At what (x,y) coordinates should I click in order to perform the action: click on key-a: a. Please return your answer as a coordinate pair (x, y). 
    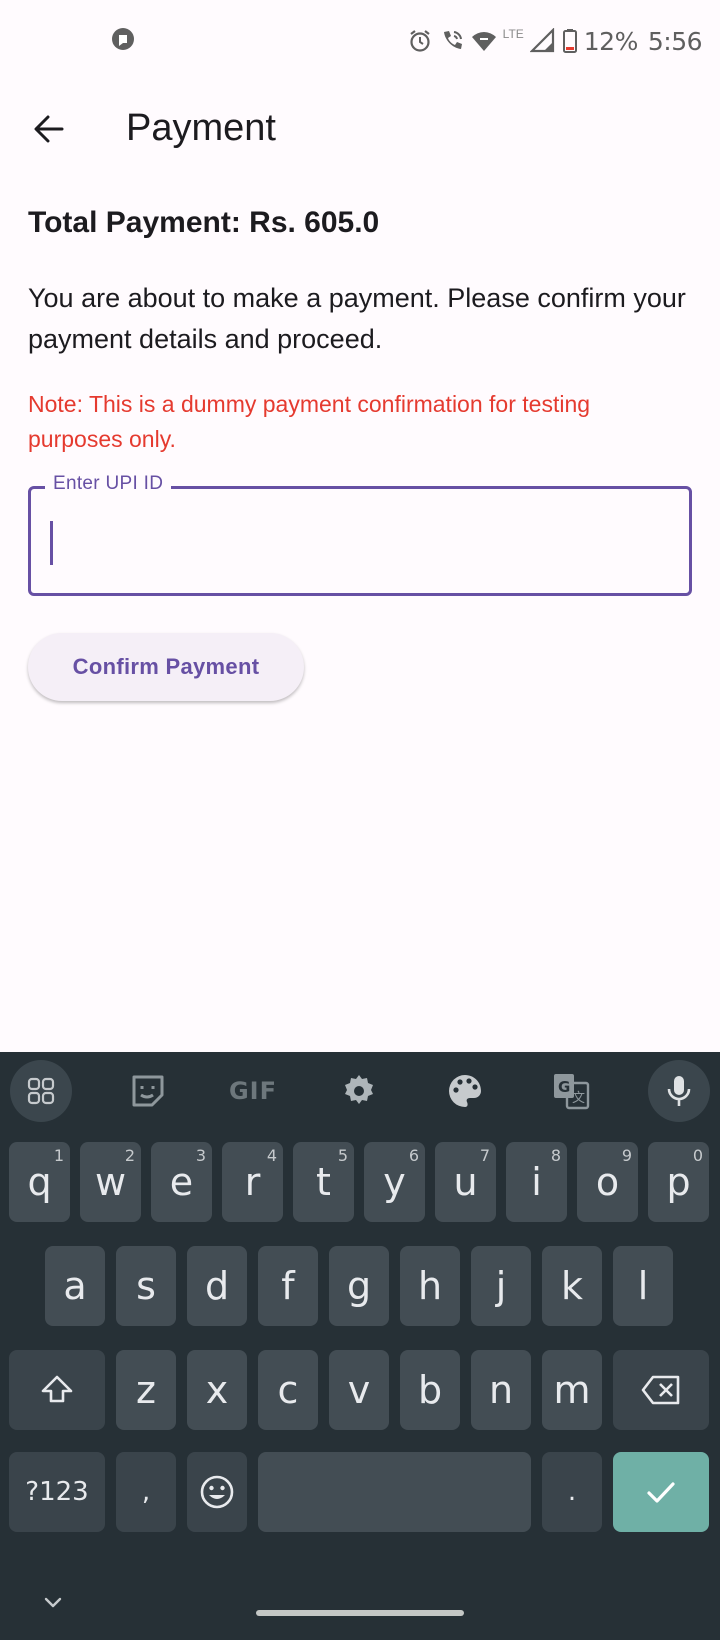
    Looking at the image, I should click on (75, 1286).